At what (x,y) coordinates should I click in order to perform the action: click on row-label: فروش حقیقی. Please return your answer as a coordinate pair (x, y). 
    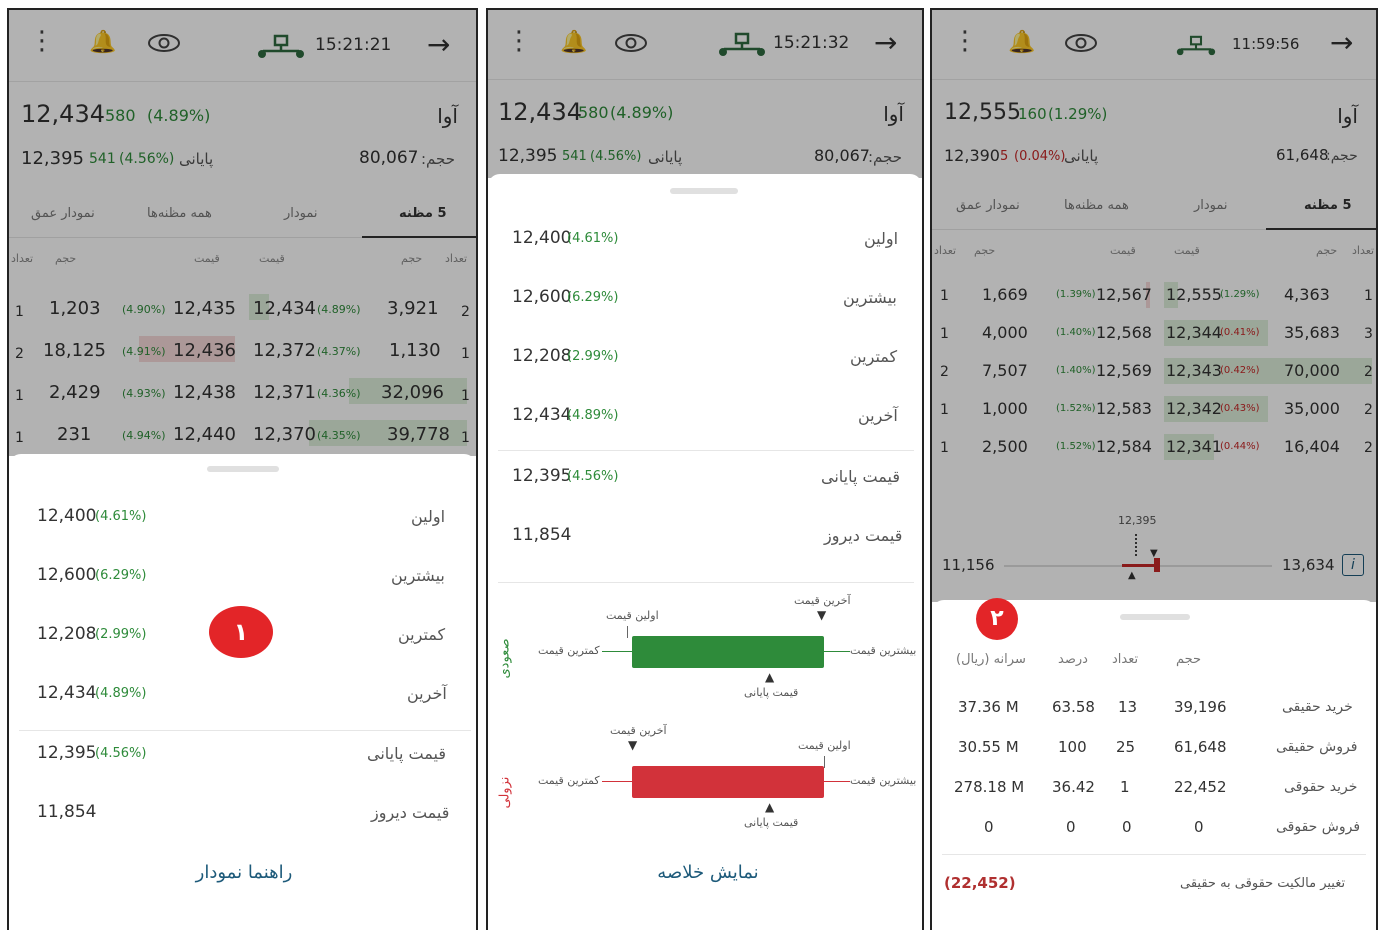
    Looking at the image, I should click on (1317, 747).